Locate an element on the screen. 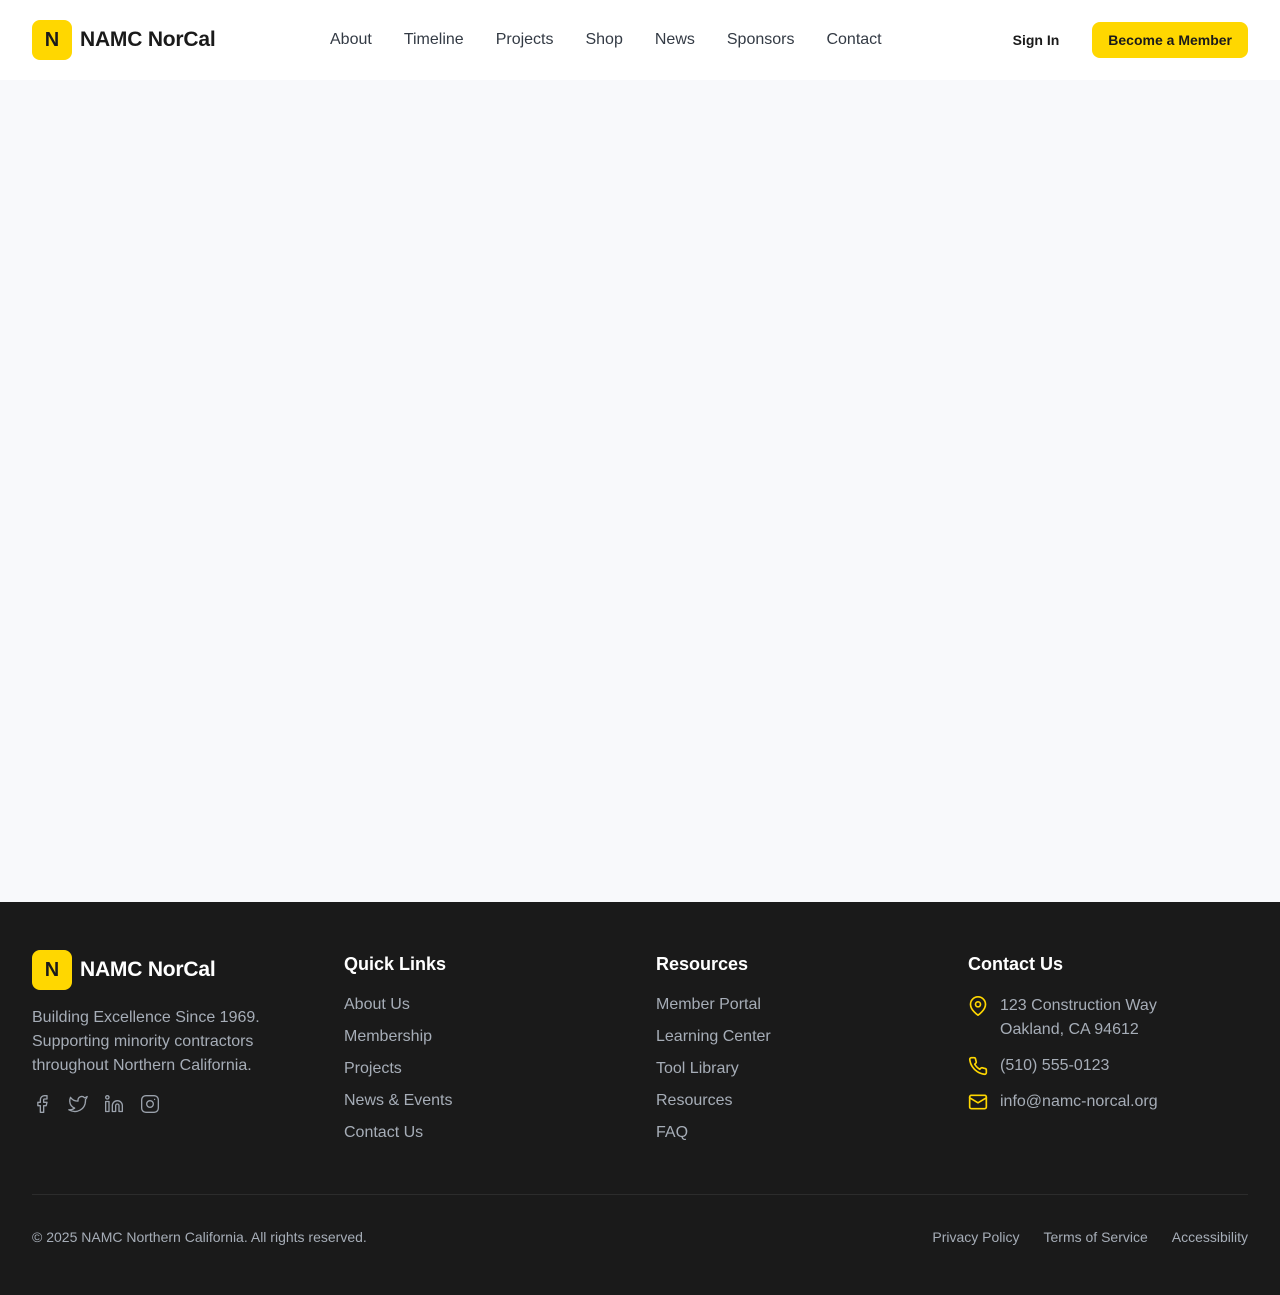 The height and width of the screenshot is (1295, 1280). mail-icon is located at coordinates (978, 1102).